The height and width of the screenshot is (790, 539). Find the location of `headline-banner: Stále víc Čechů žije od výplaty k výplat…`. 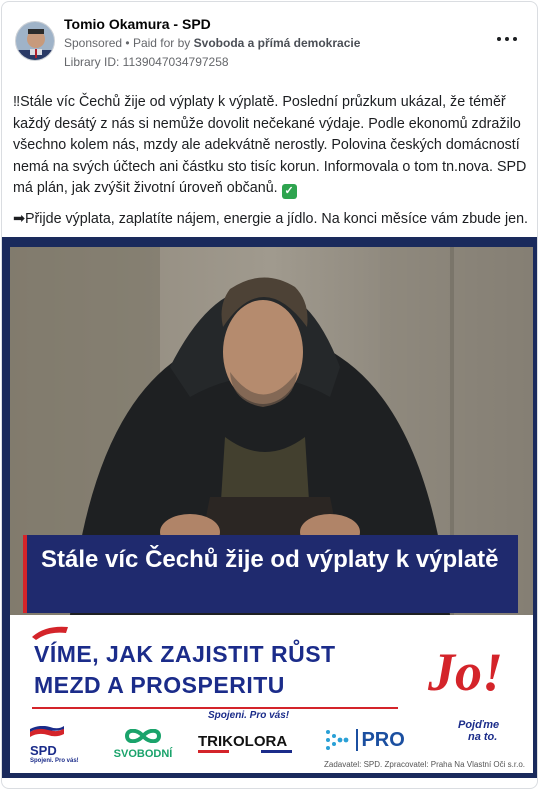

headline-banner: Stále víc Čechů žije od výplaty k výplat… is located at coordinates (270, 574).